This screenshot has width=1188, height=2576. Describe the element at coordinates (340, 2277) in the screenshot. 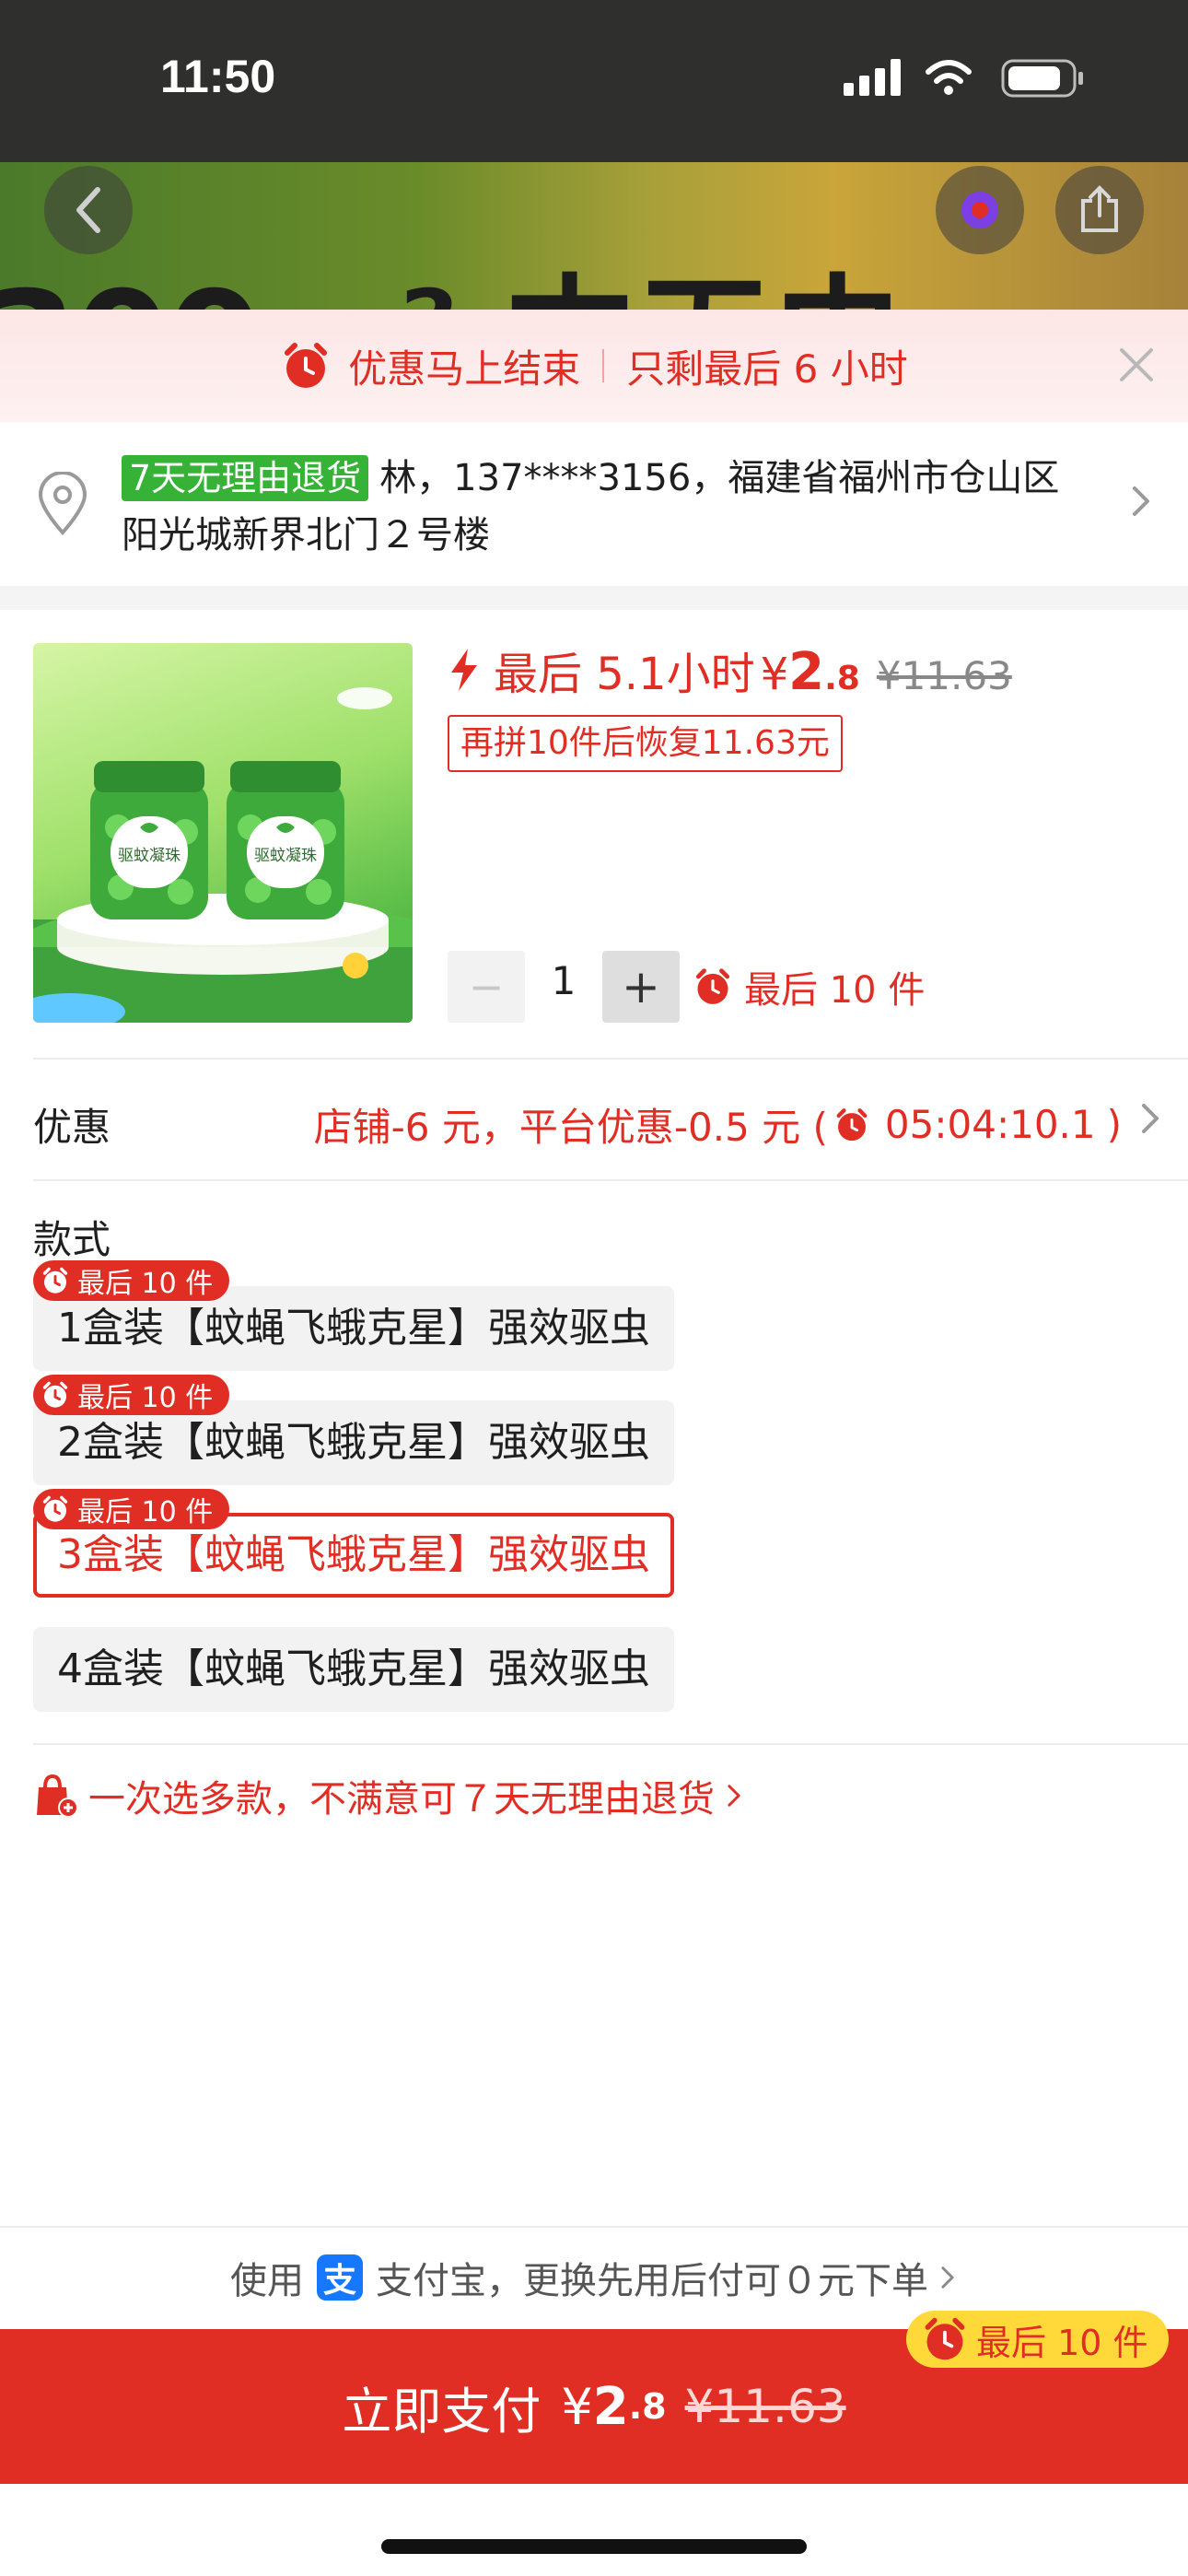

I see `alipay-icon: 支` at that location.